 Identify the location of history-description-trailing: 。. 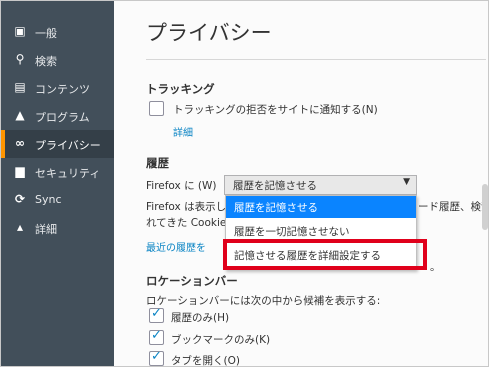
(435, 267).